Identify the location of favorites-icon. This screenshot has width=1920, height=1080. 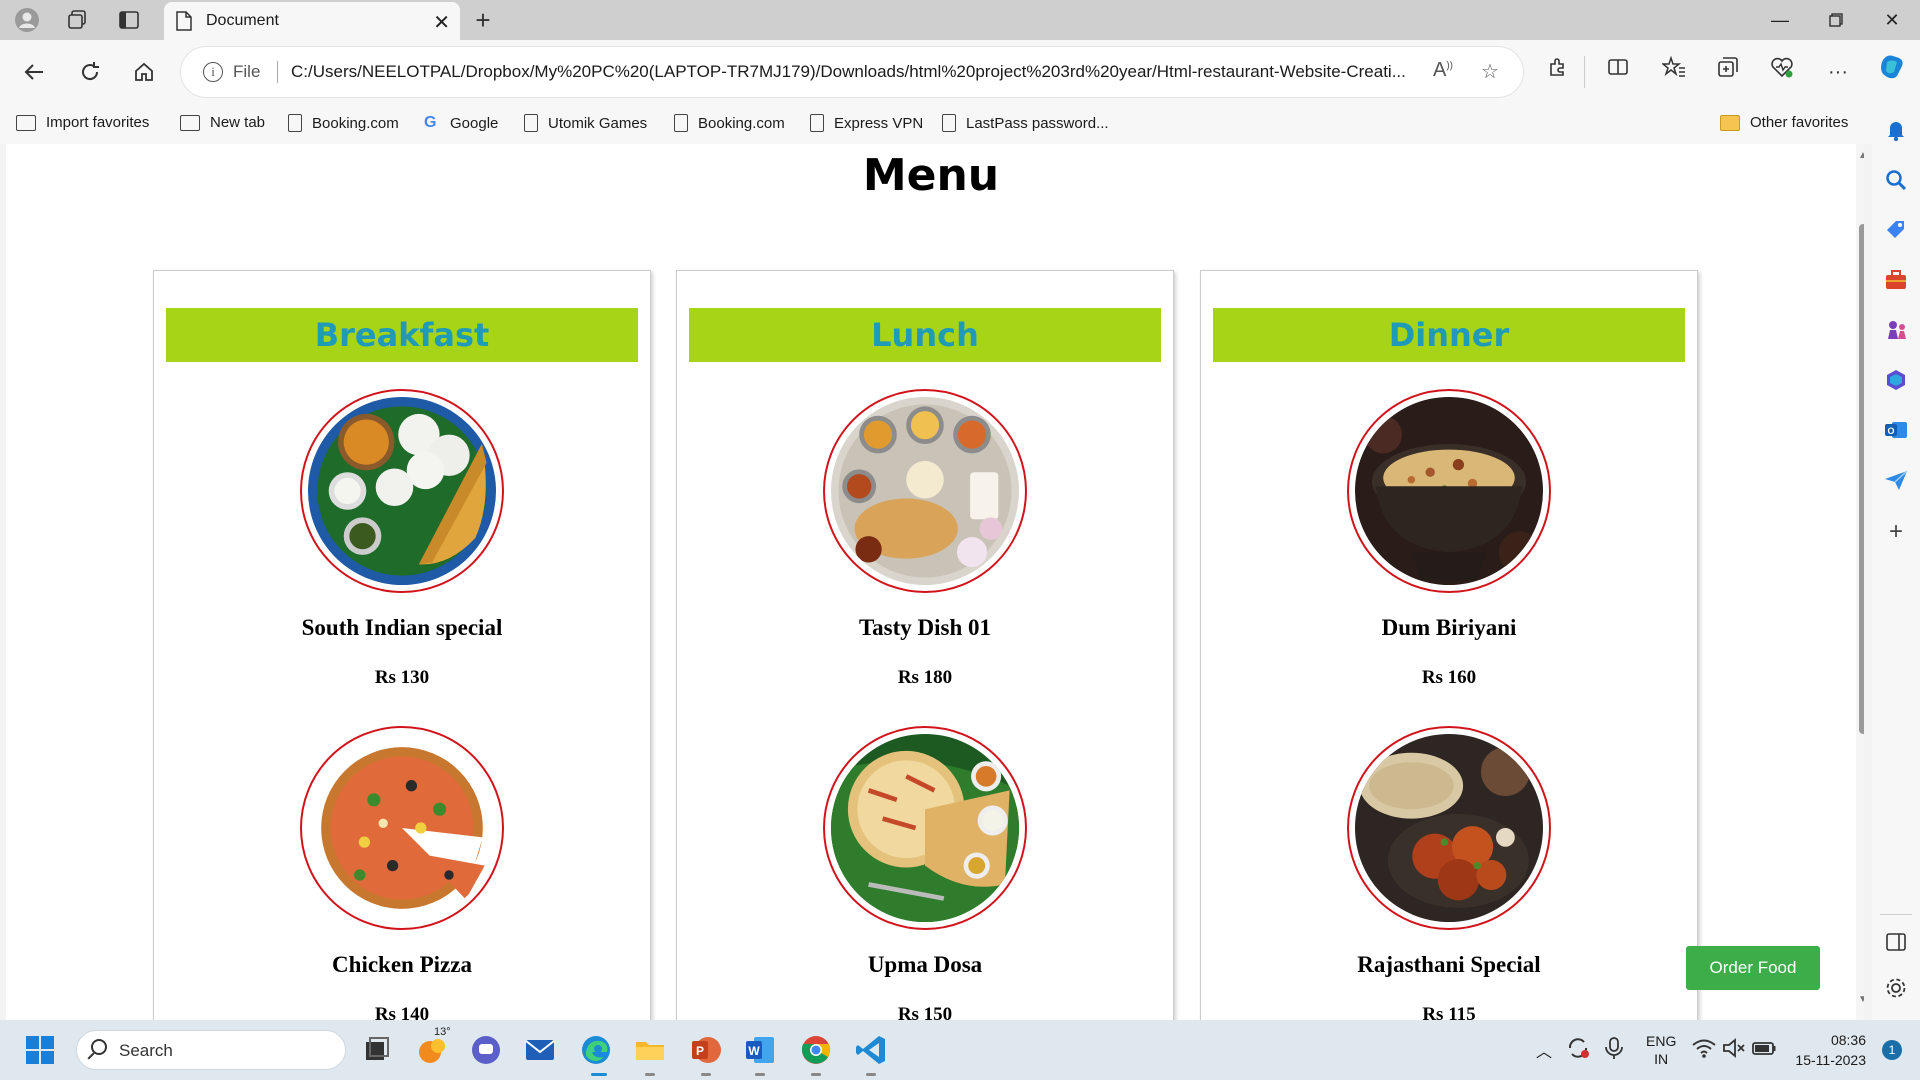
(1674, 71).